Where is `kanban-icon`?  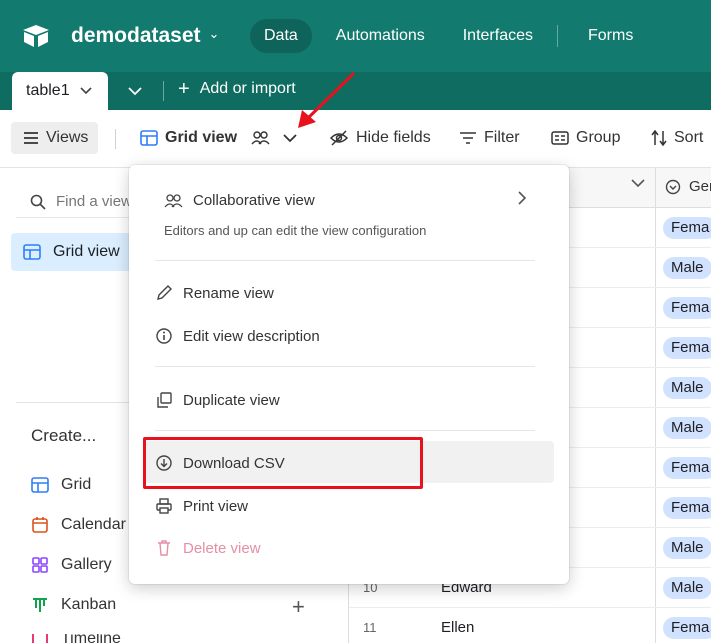
kanban-icon is located at coordinates (40, 605).